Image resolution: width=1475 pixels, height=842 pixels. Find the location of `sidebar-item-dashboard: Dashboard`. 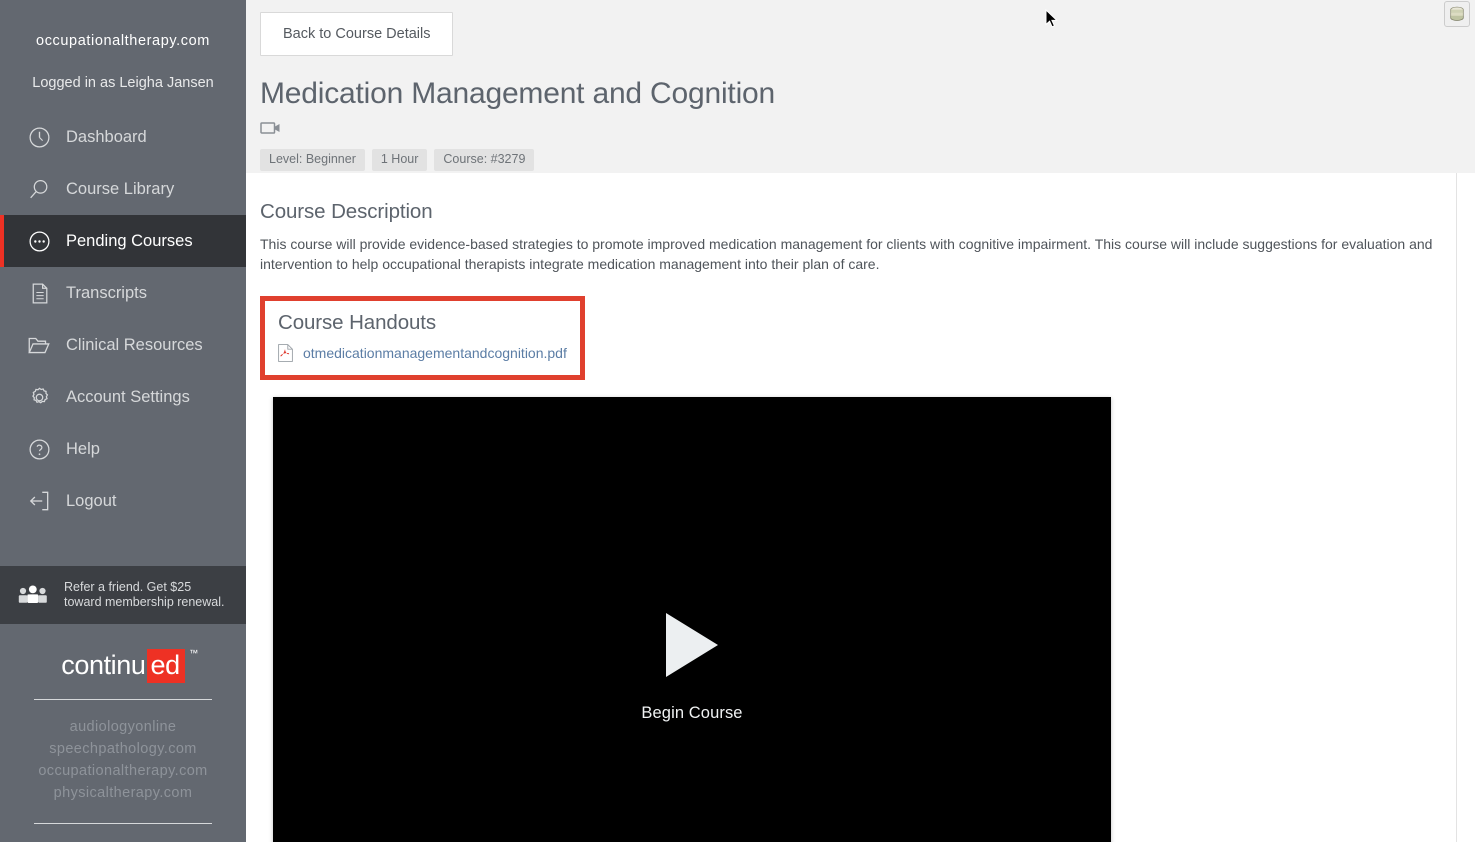

sidebar-item-dashboard: Dashboard is located at coordinates (123, 137).